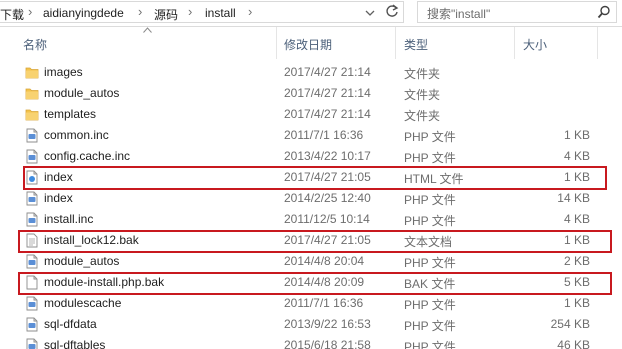 The image size is (622, 349). Describe the element at coordinates (576, 282) in the screenshot. I see `file-size: 5 KB` at that location.